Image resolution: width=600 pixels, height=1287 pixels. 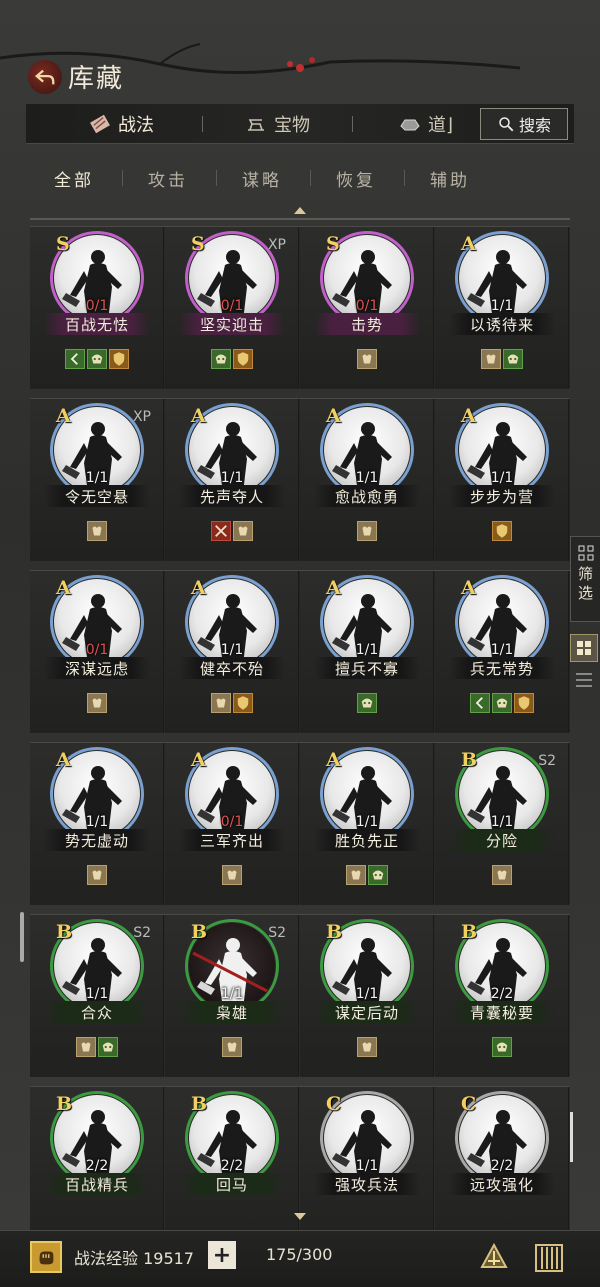 I want to click on scrollbar-left, so click(x=22, y=937).